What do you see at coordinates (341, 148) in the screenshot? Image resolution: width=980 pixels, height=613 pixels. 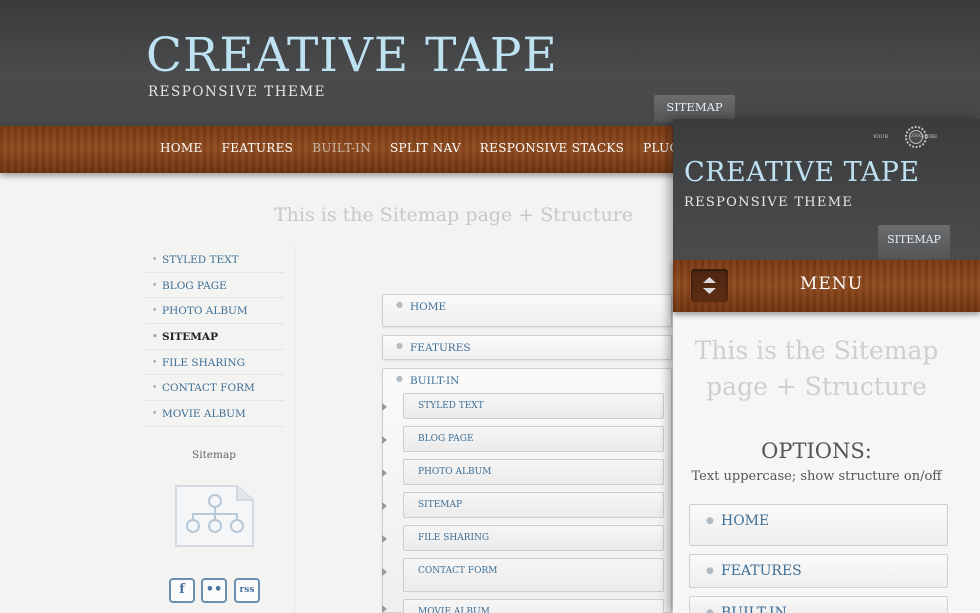 I see `nav-item-built-in: BUILT-IN` at bounding box center [341, 148].